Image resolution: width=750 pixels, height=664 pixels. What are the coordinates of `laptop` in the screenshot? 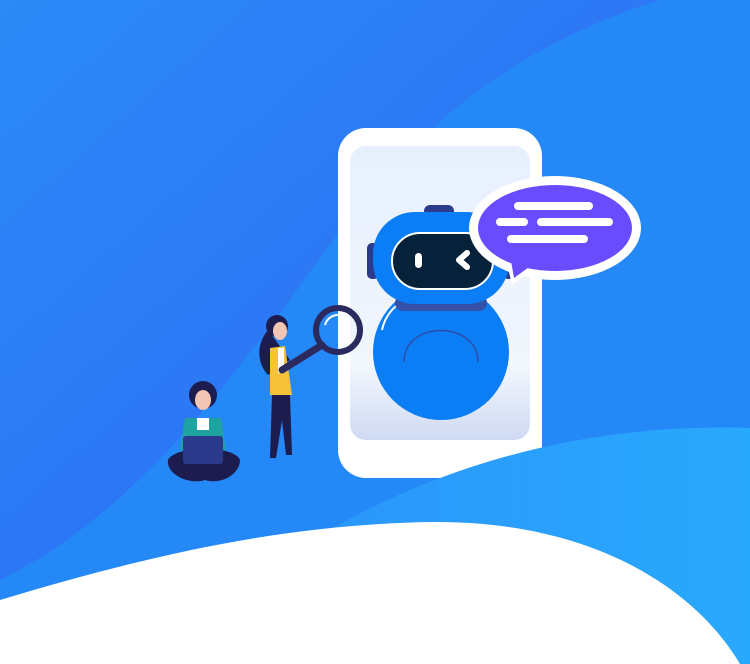 It's located at (203, 450).